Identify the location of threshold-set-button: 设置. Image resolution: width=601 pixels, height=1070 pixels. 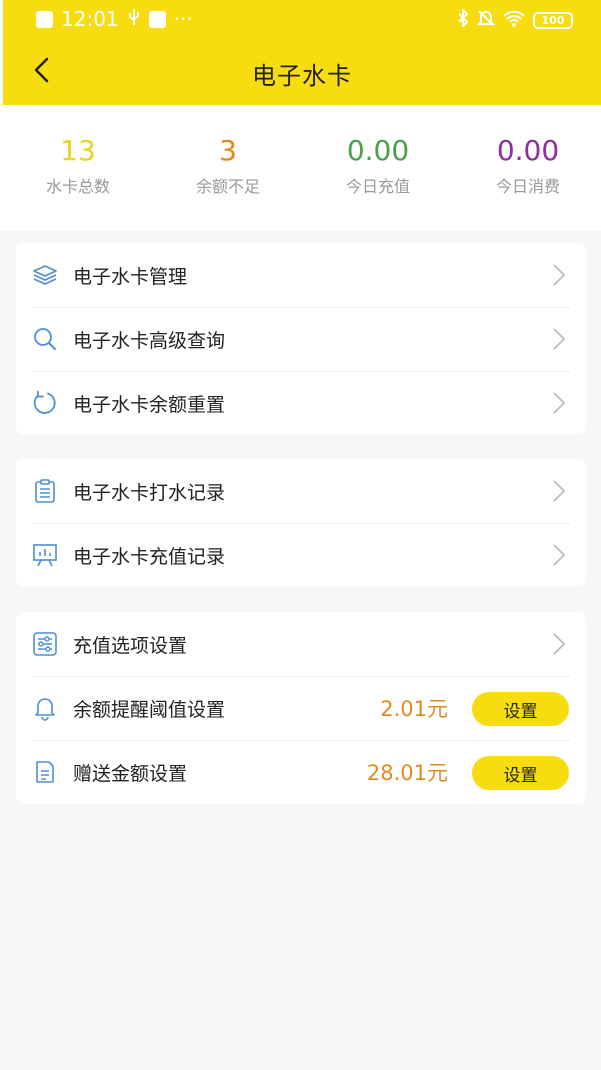
(520, 709).